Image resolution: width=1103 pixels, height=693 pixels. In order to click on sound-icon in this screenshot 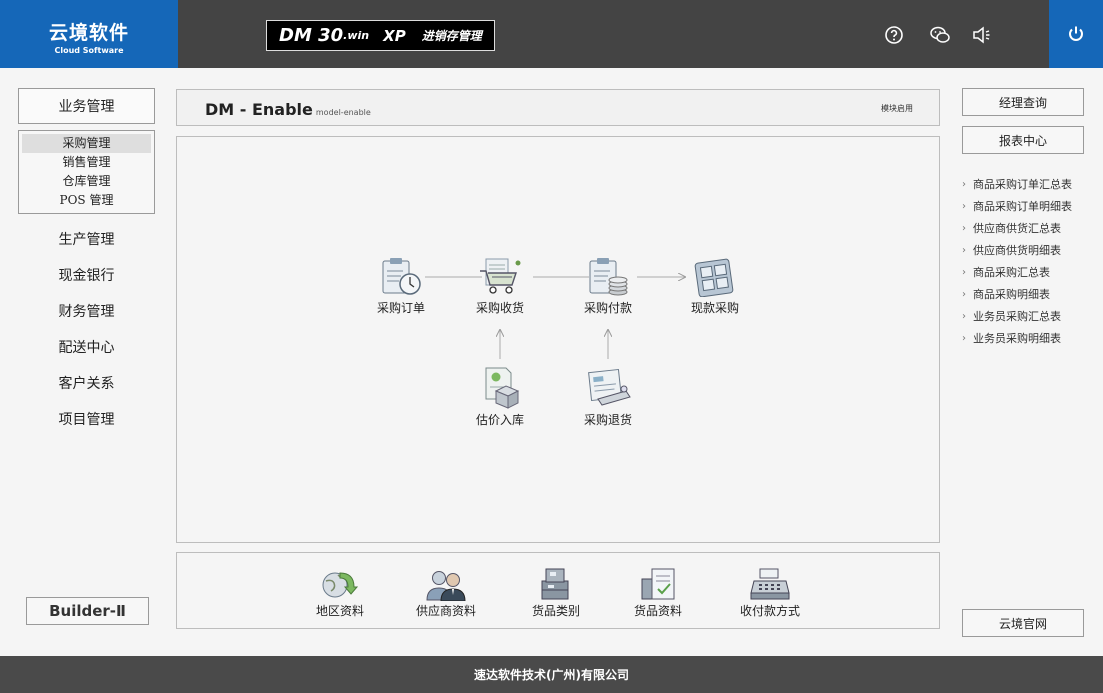, I will do `click(982, 35)`.